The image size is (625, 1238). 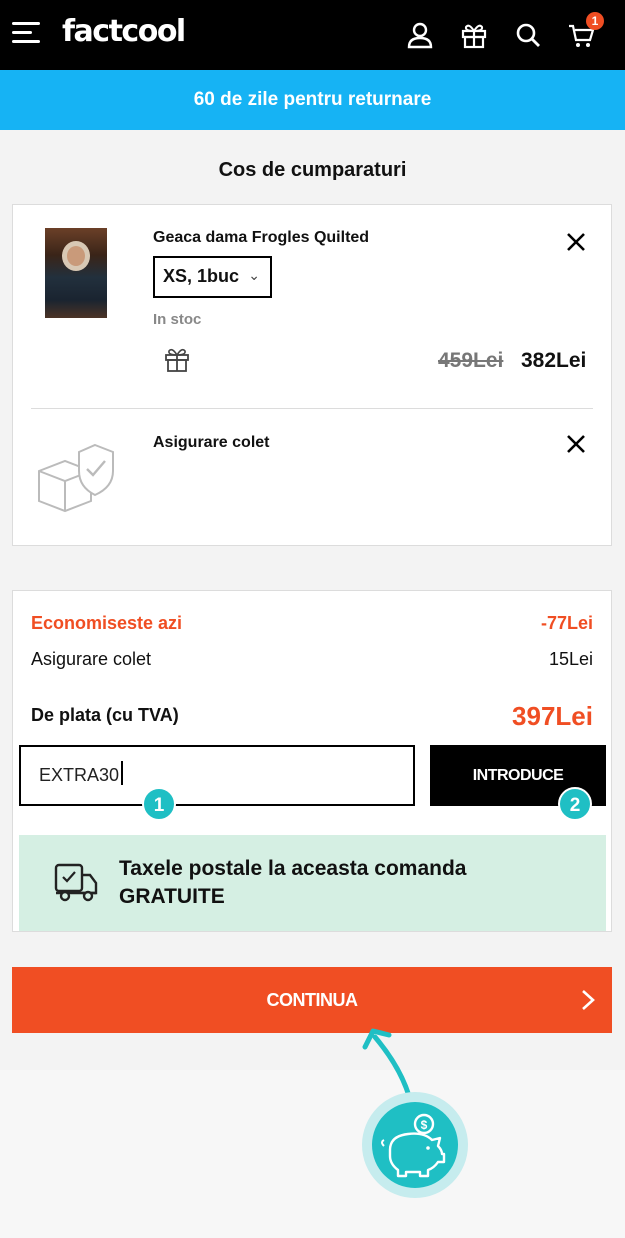 I want to click on stock-status: In stoc, so click(x=177, y=319).